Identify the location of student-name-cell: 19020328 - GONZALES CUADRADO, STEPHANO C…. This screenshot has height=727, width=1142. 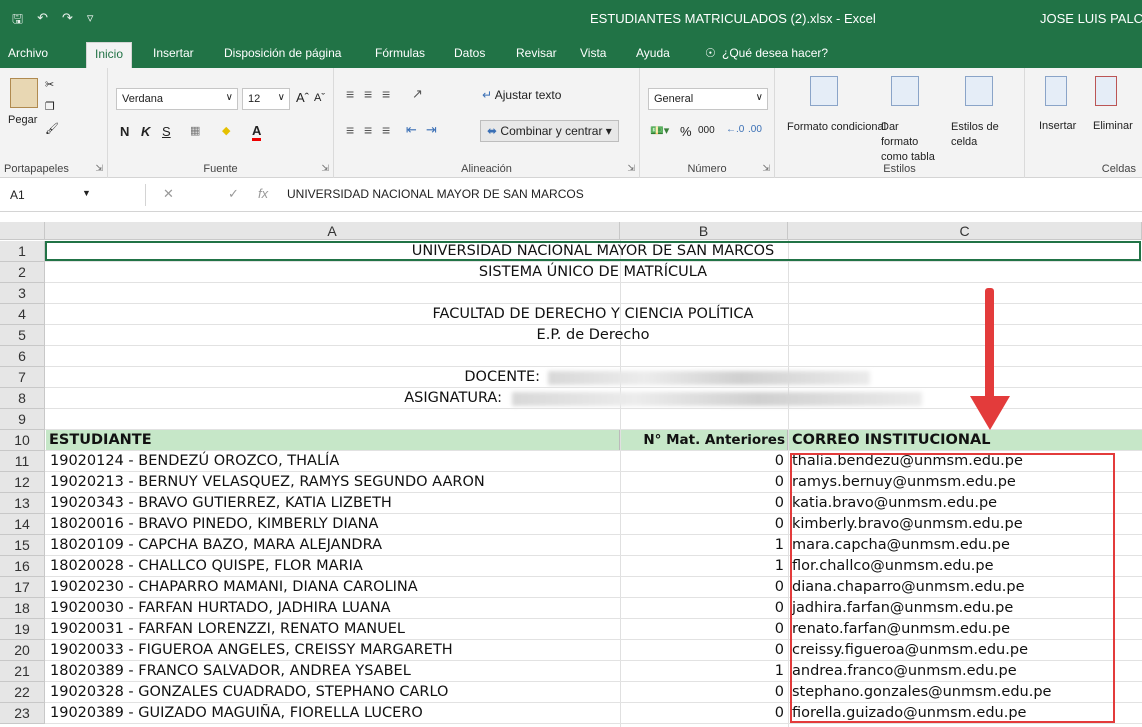
(332, 692).